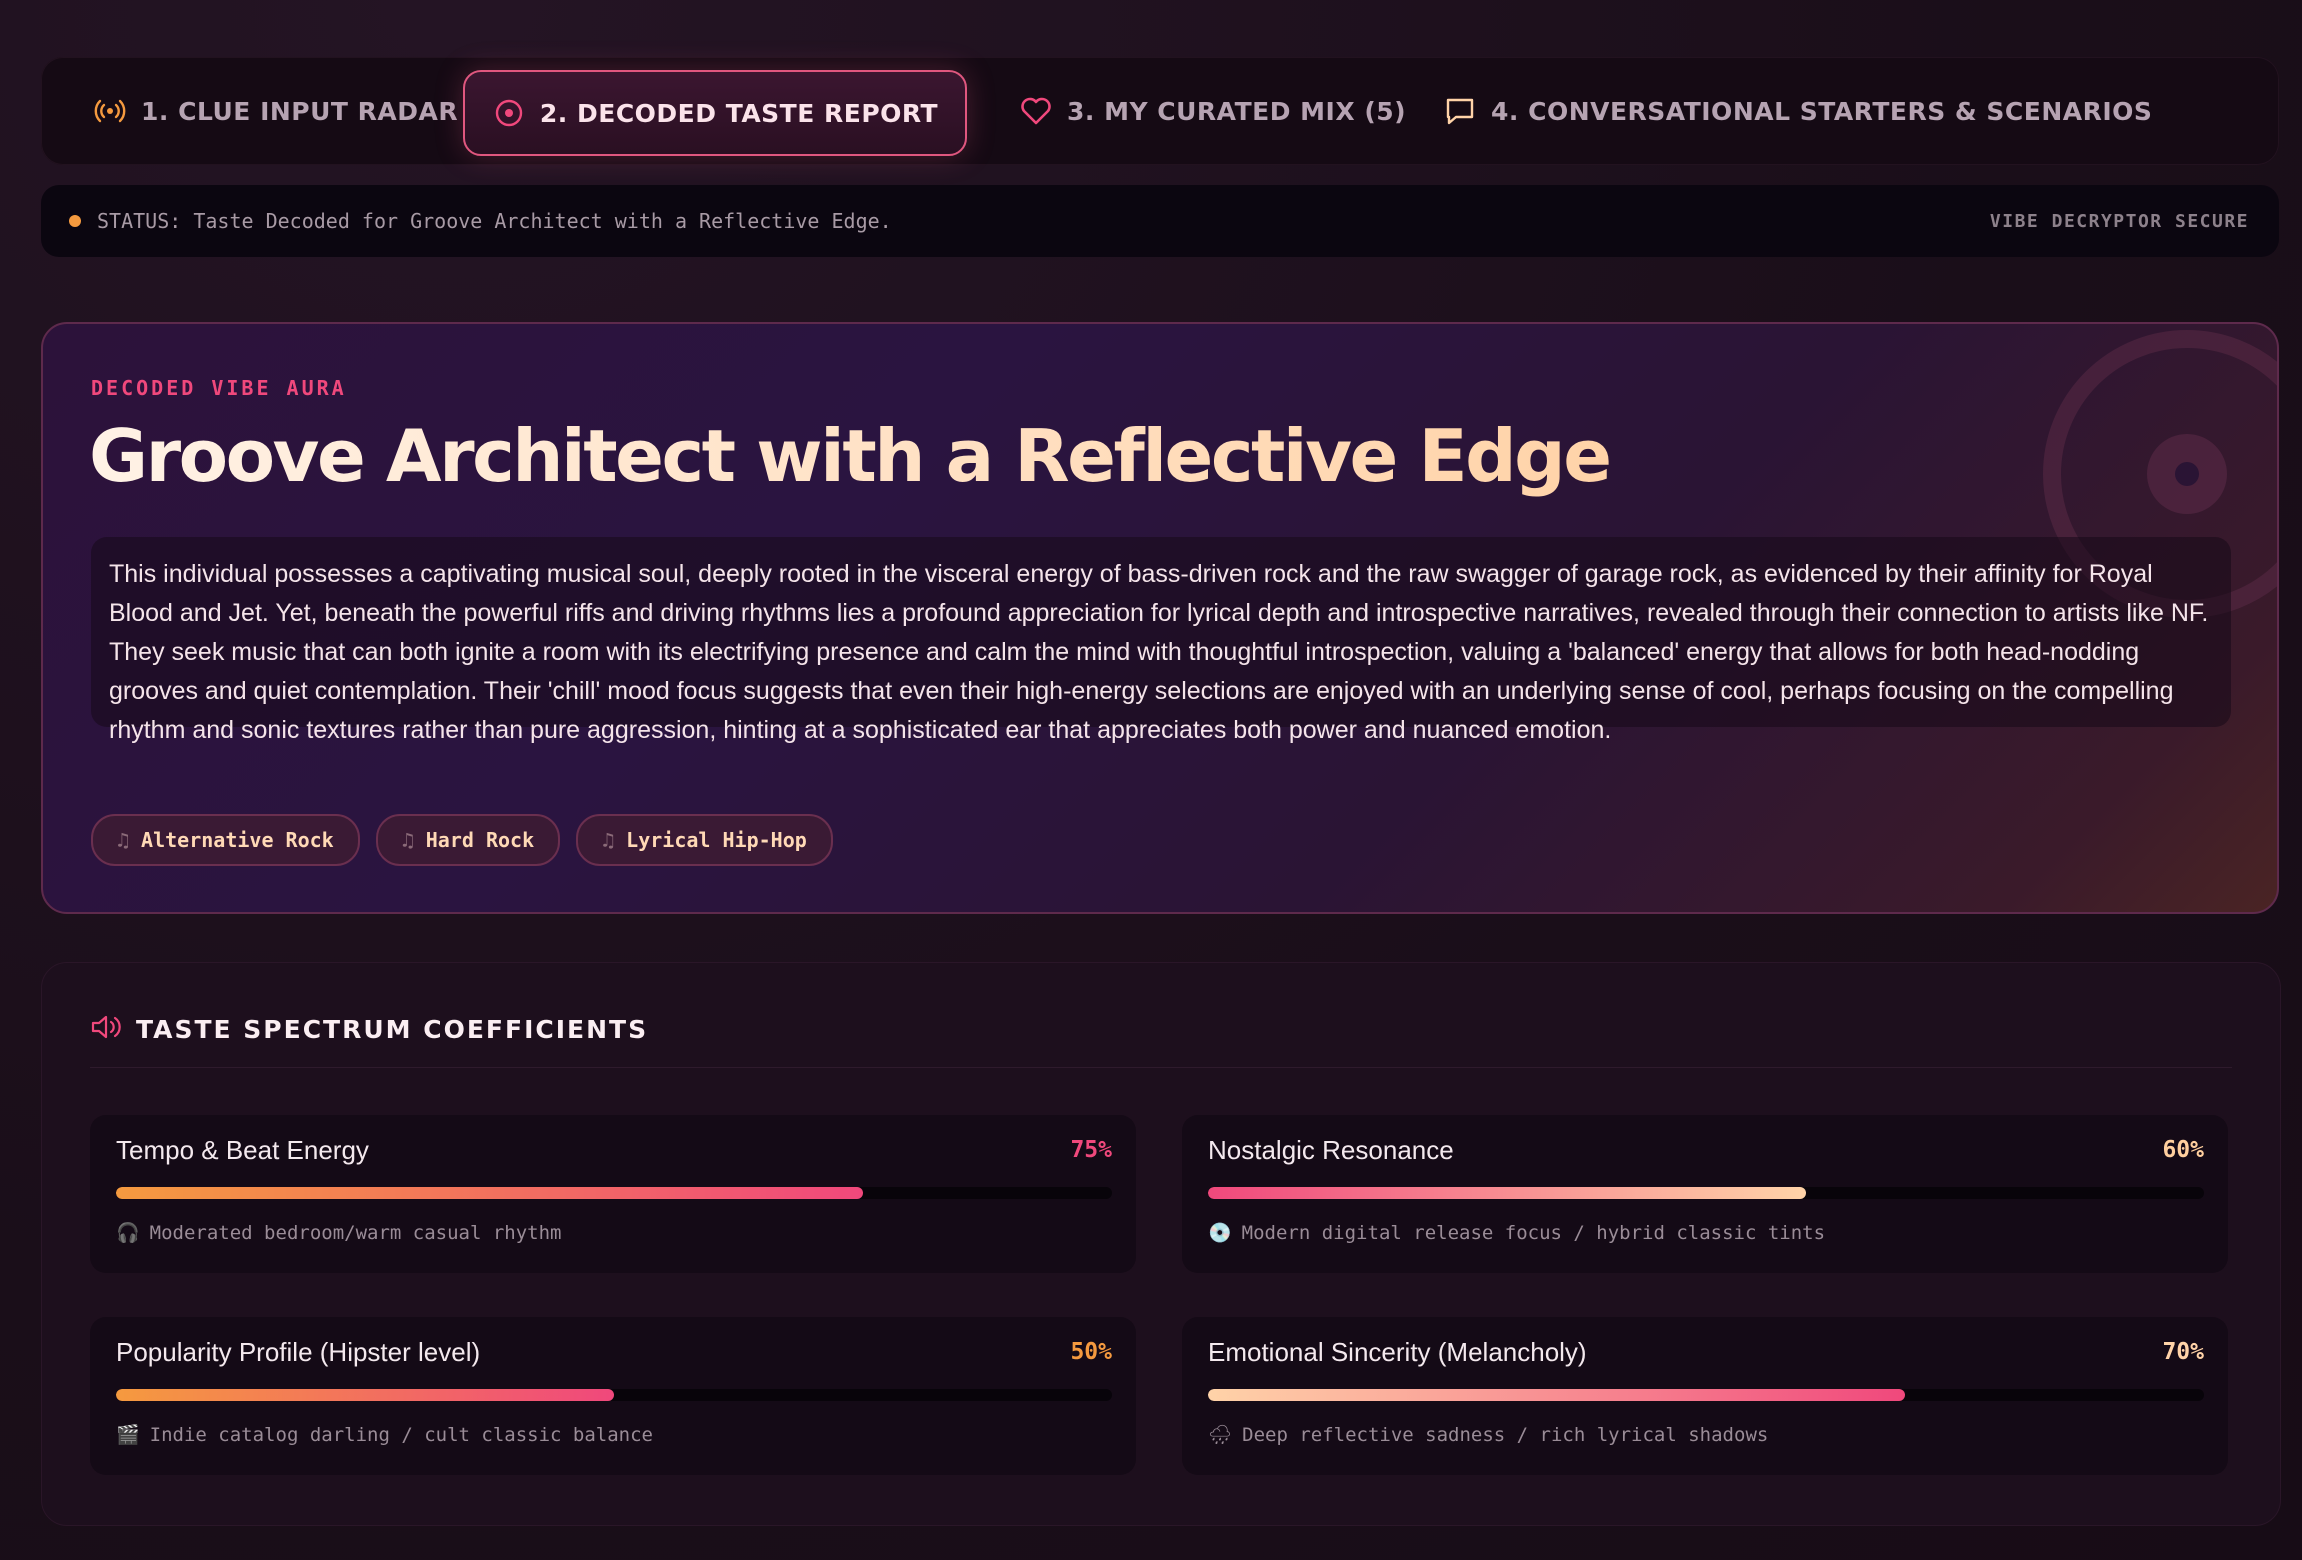 This screenshot has width=2302, height=1560. What do you see at coordinates (1036, 111) in the screenshot?
I see `heart-icon` at bounding box center [1036, 111].